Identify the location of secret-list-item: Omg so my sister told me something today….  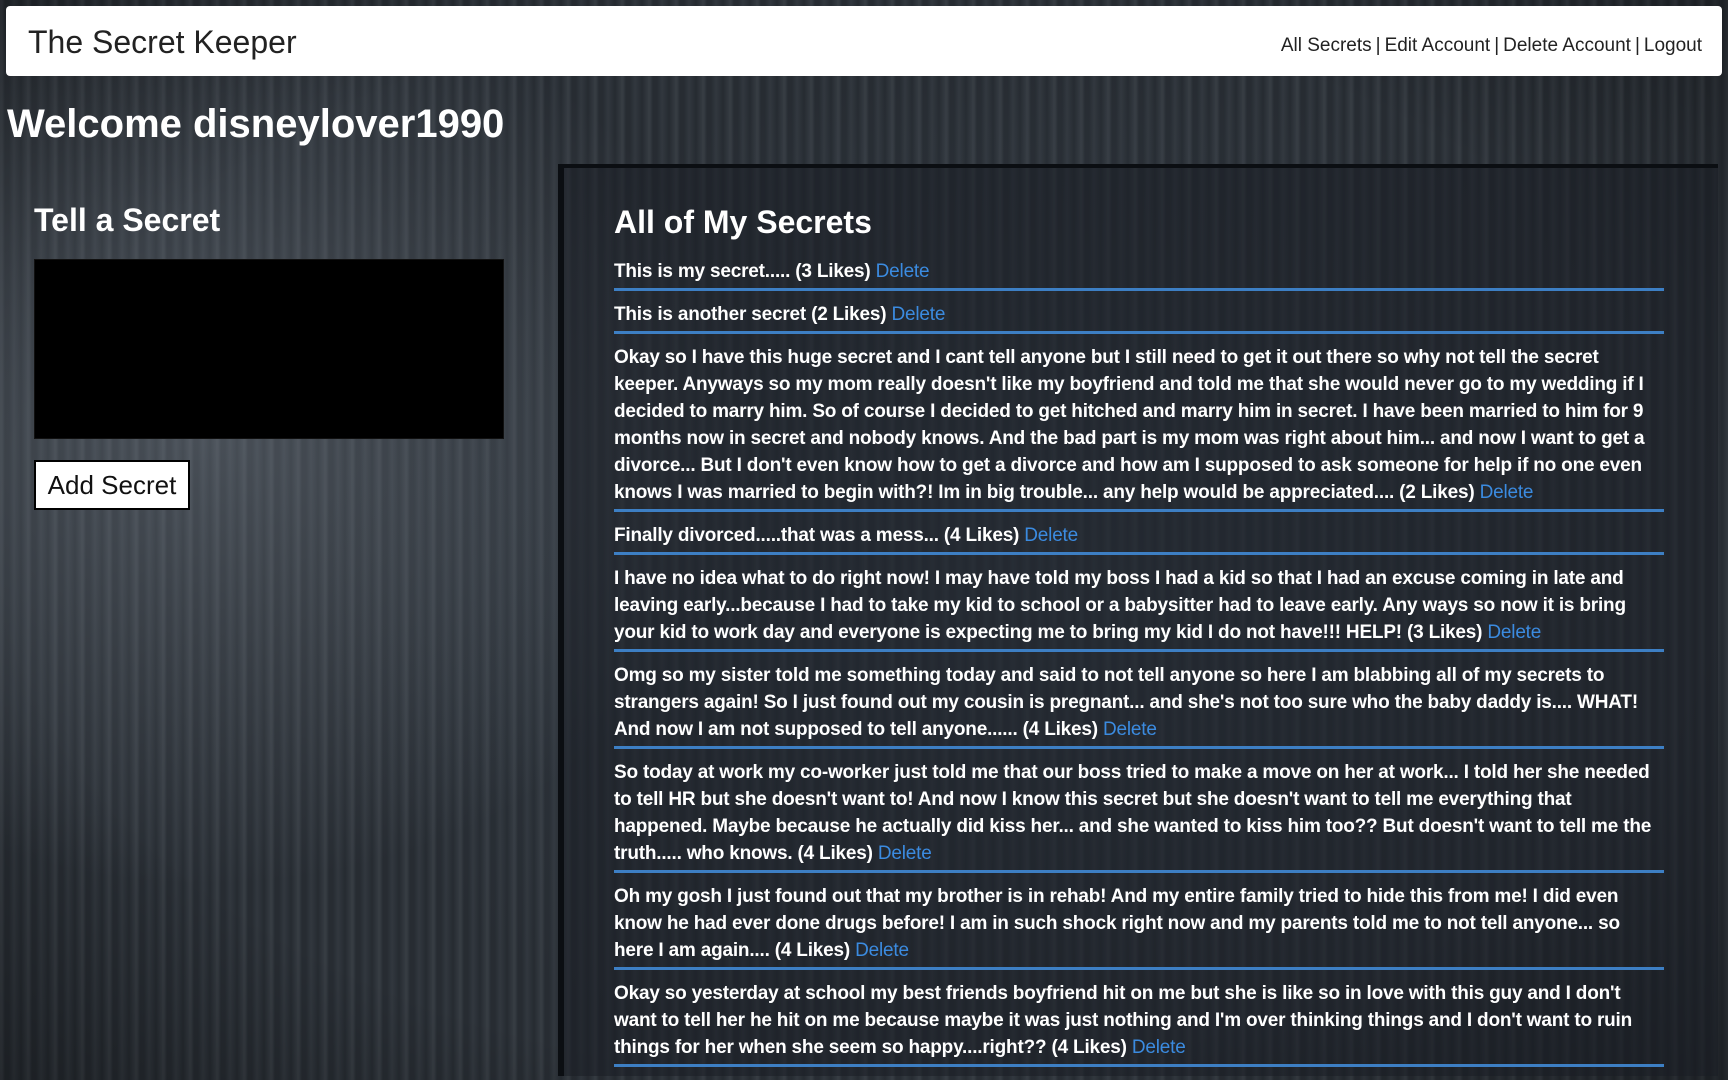
(1139, 703).